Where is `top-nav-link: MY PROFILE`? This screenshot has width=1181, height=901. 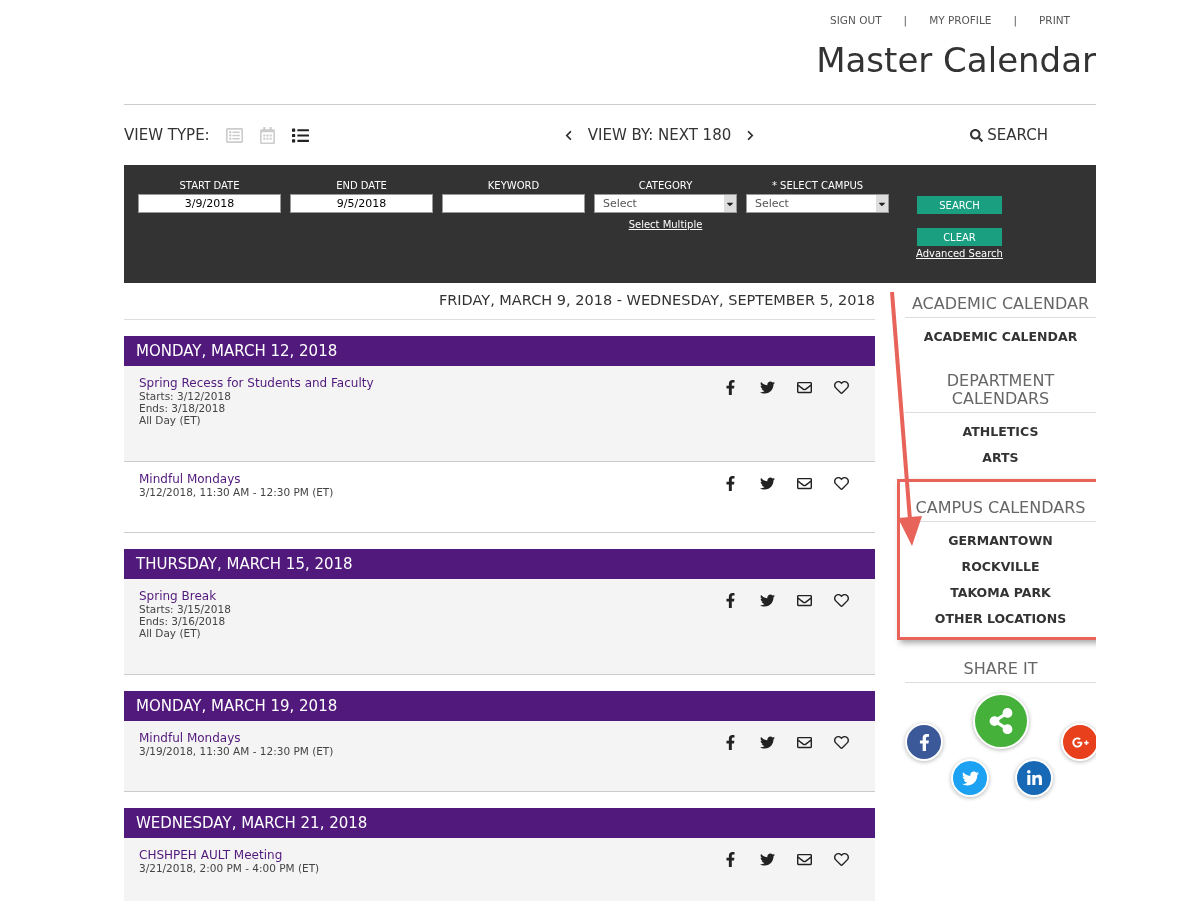
top-nav-link: MY PROFILE is located at coordinates (960, 20).